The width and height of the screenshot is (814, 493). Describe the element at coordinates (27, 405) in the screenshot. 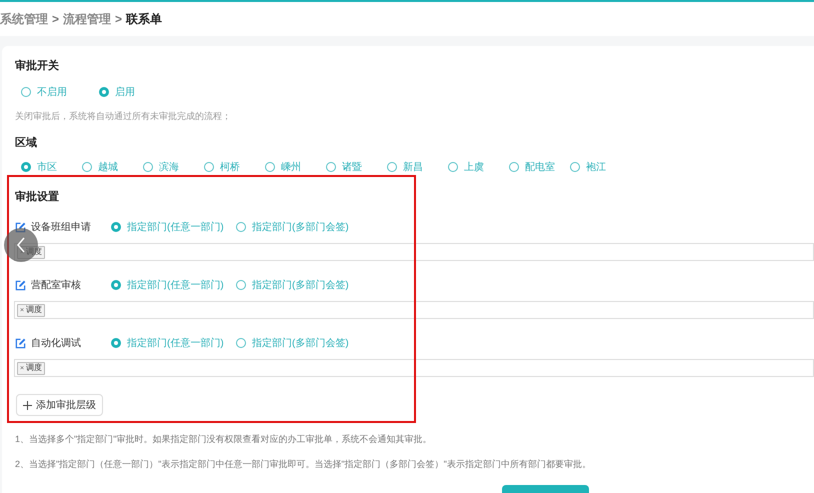

I see `plus-icon` at that location.